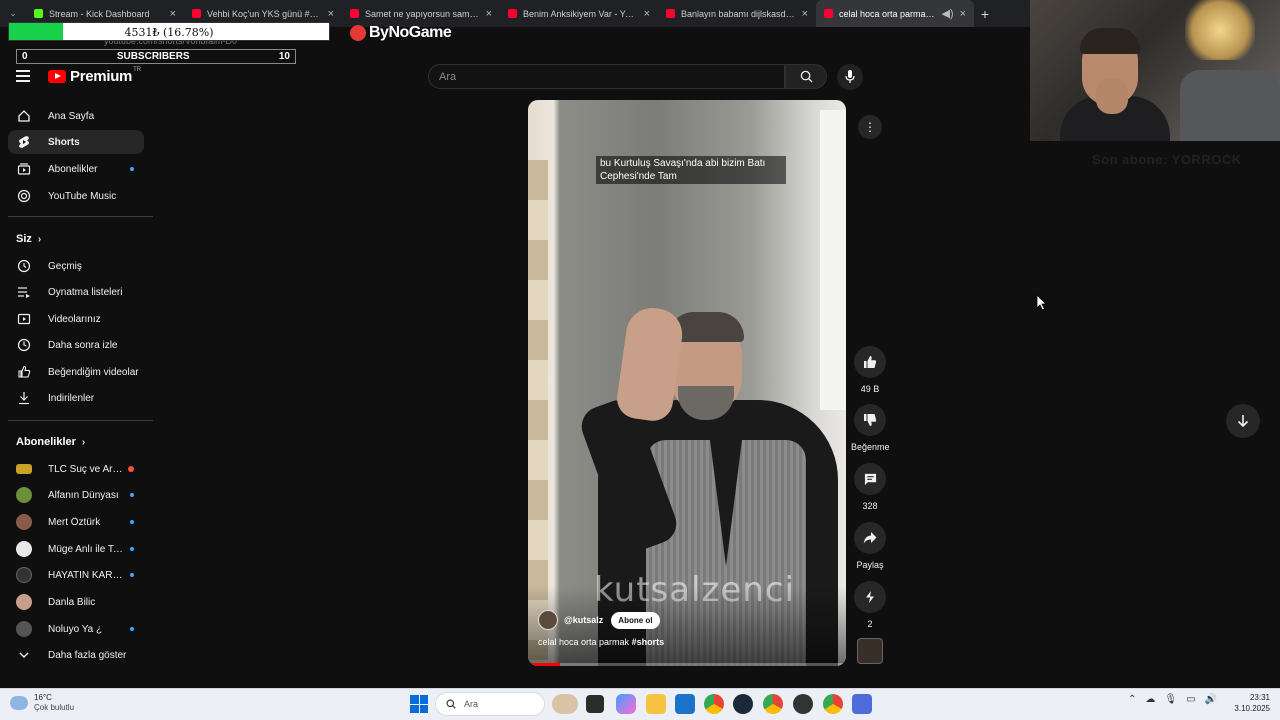  I want to click on sidebar-item-playlists: Oynatma listeleri, so click(76, 292).